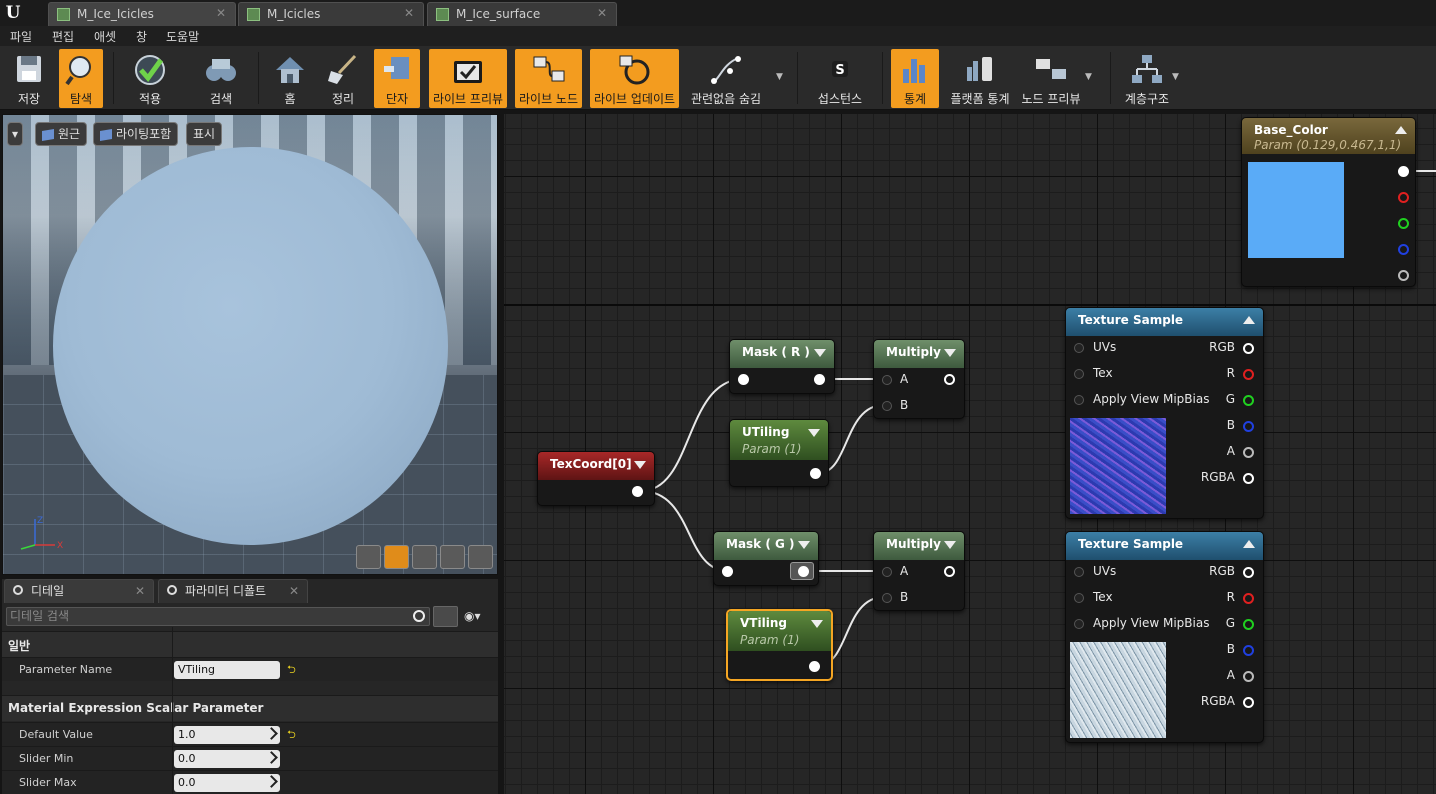 The height and width of the screenshot is (794, 1436). What do you see at coordinates (105, 36) in the screenshot?
I see `menu-asset: 애셋` at bounding box center [105, 36].